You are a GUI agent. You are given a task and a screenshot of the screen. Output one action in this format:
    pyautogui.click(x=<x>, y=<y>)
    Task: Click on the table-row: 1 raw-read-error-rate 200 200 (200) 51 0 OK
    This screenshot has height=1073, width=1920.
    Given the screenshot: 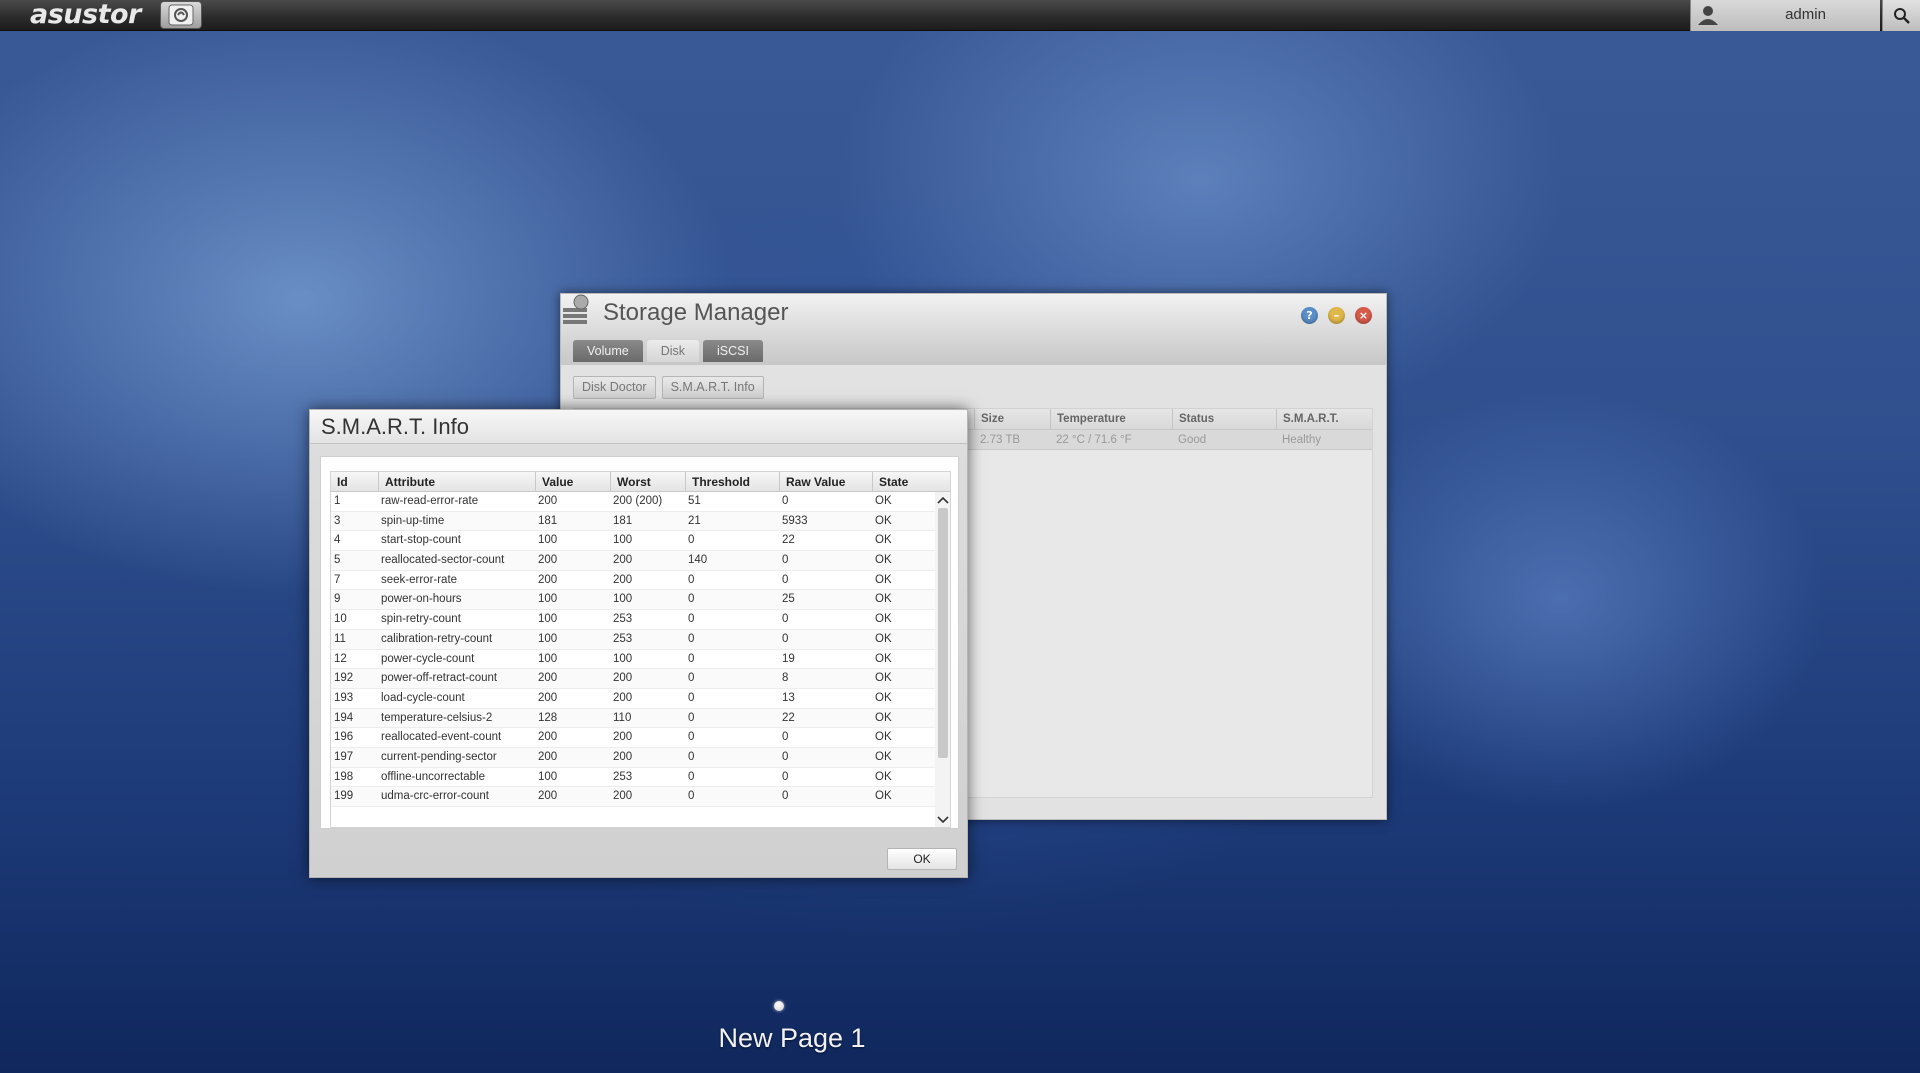 What is the action you would take?
    pyautogui.click(x=633, y=502)
    